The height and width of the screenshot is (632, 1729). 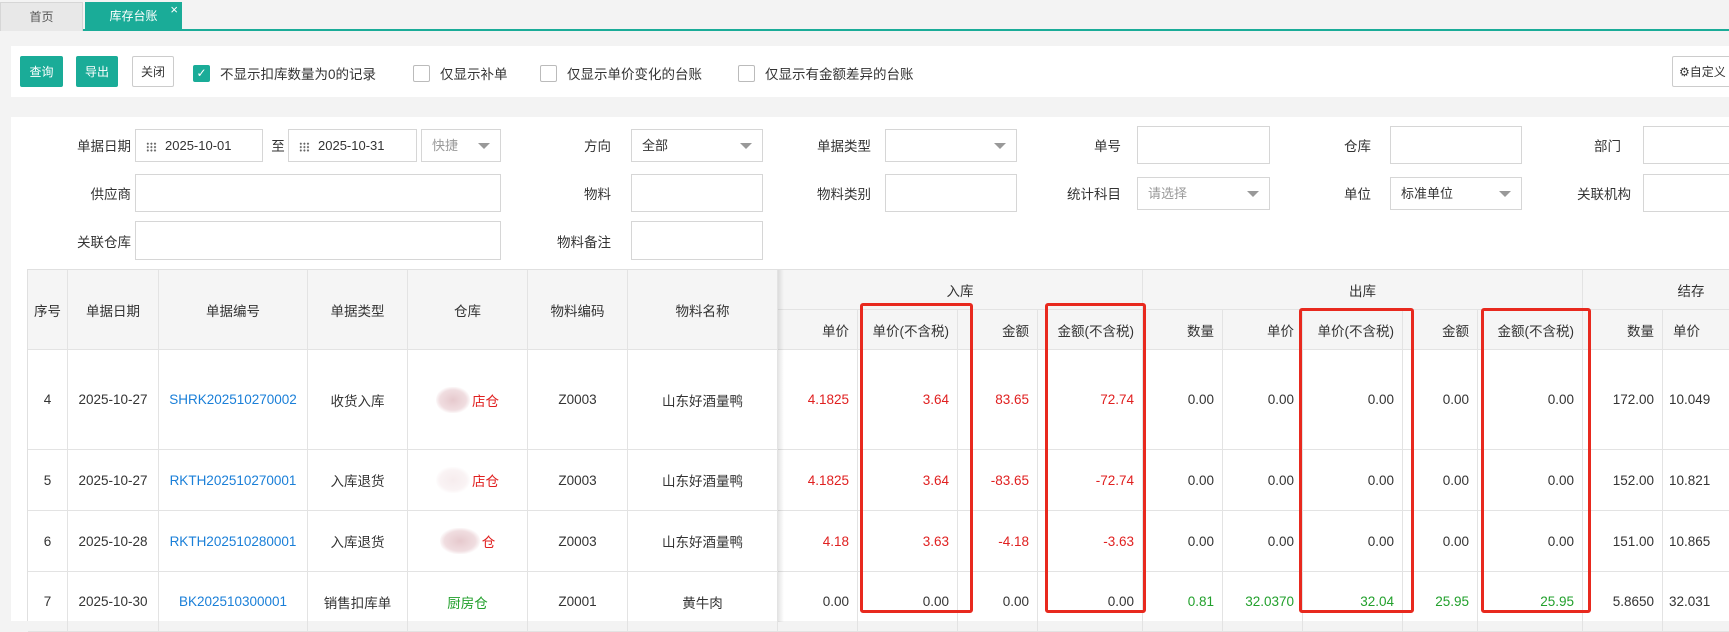 What do you see at coordinates (41, 16) in the screenshot?
I see `tab-home: 首页` at bounding box center [41, 16].